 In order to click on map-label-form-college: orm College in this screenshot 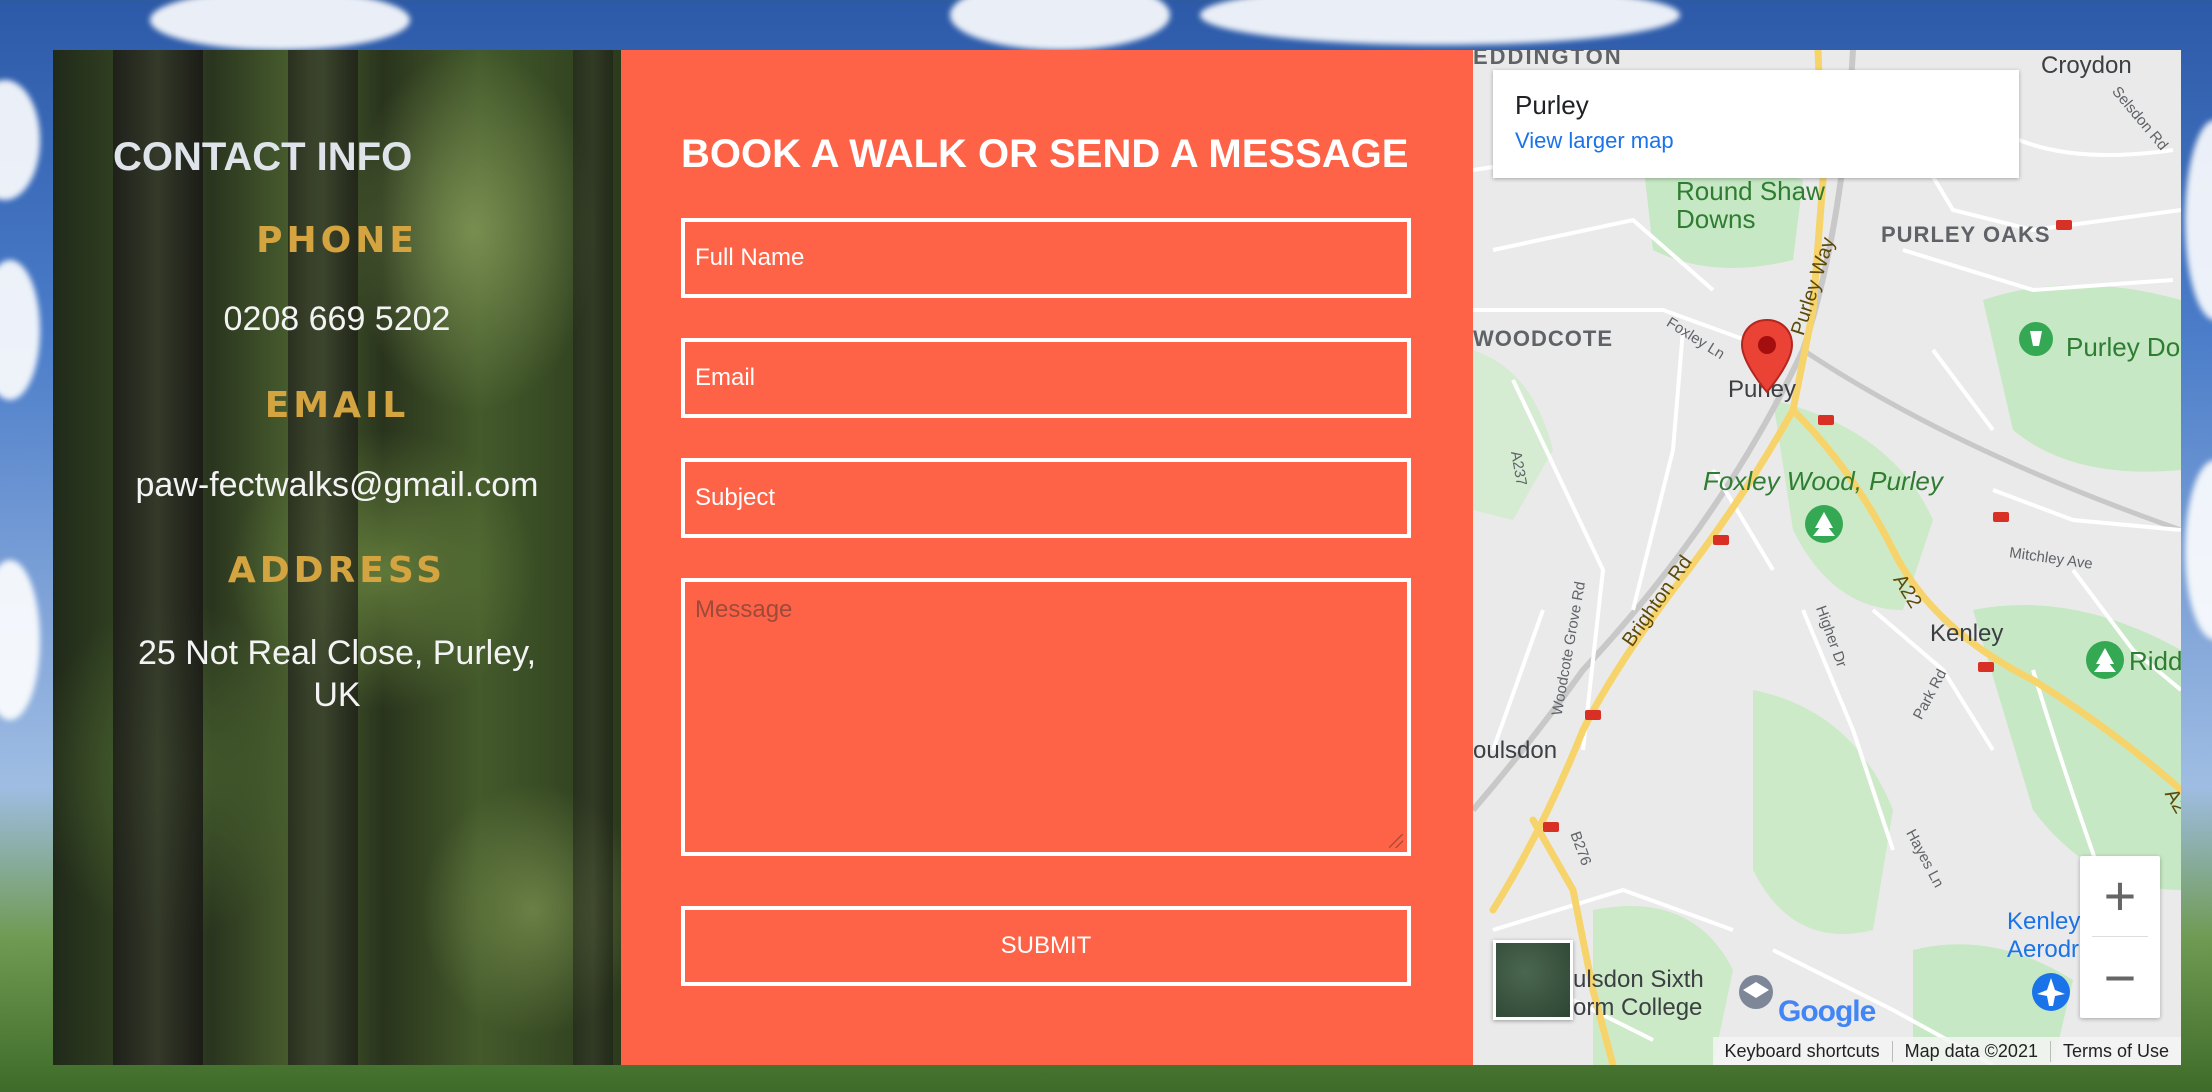, I will do `click(1638, 1007)`.